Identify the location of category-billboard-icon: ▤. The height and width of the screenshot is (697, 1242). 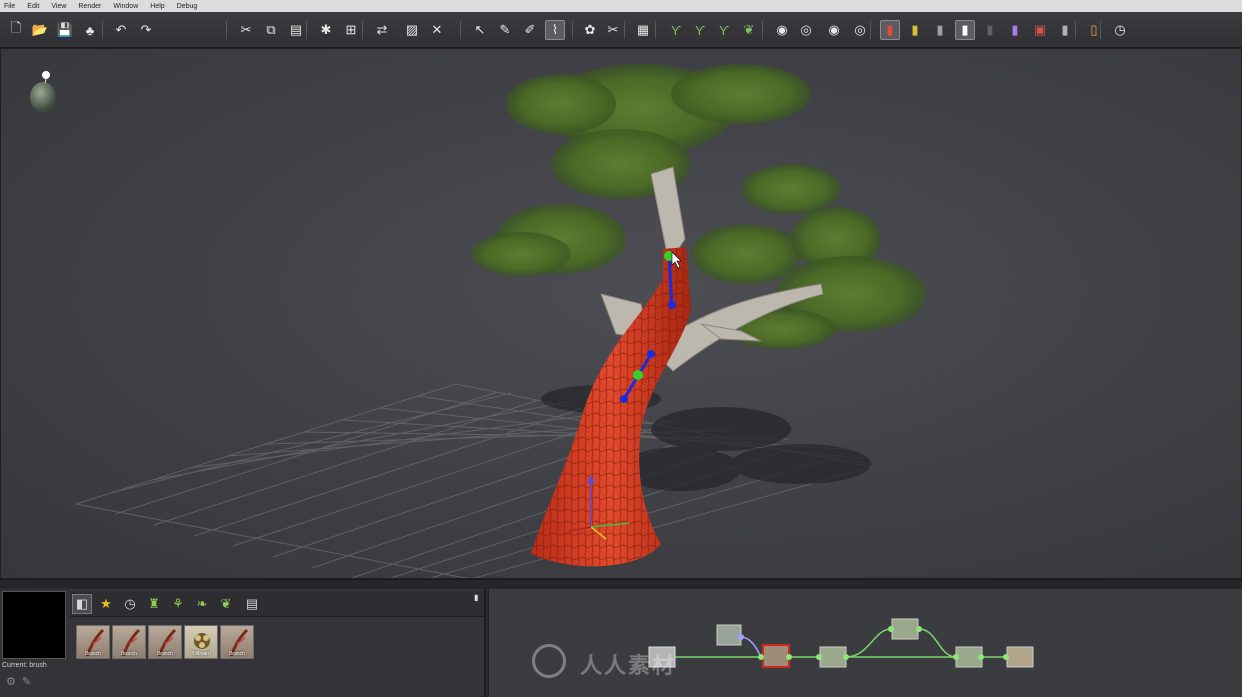
(252, 604).